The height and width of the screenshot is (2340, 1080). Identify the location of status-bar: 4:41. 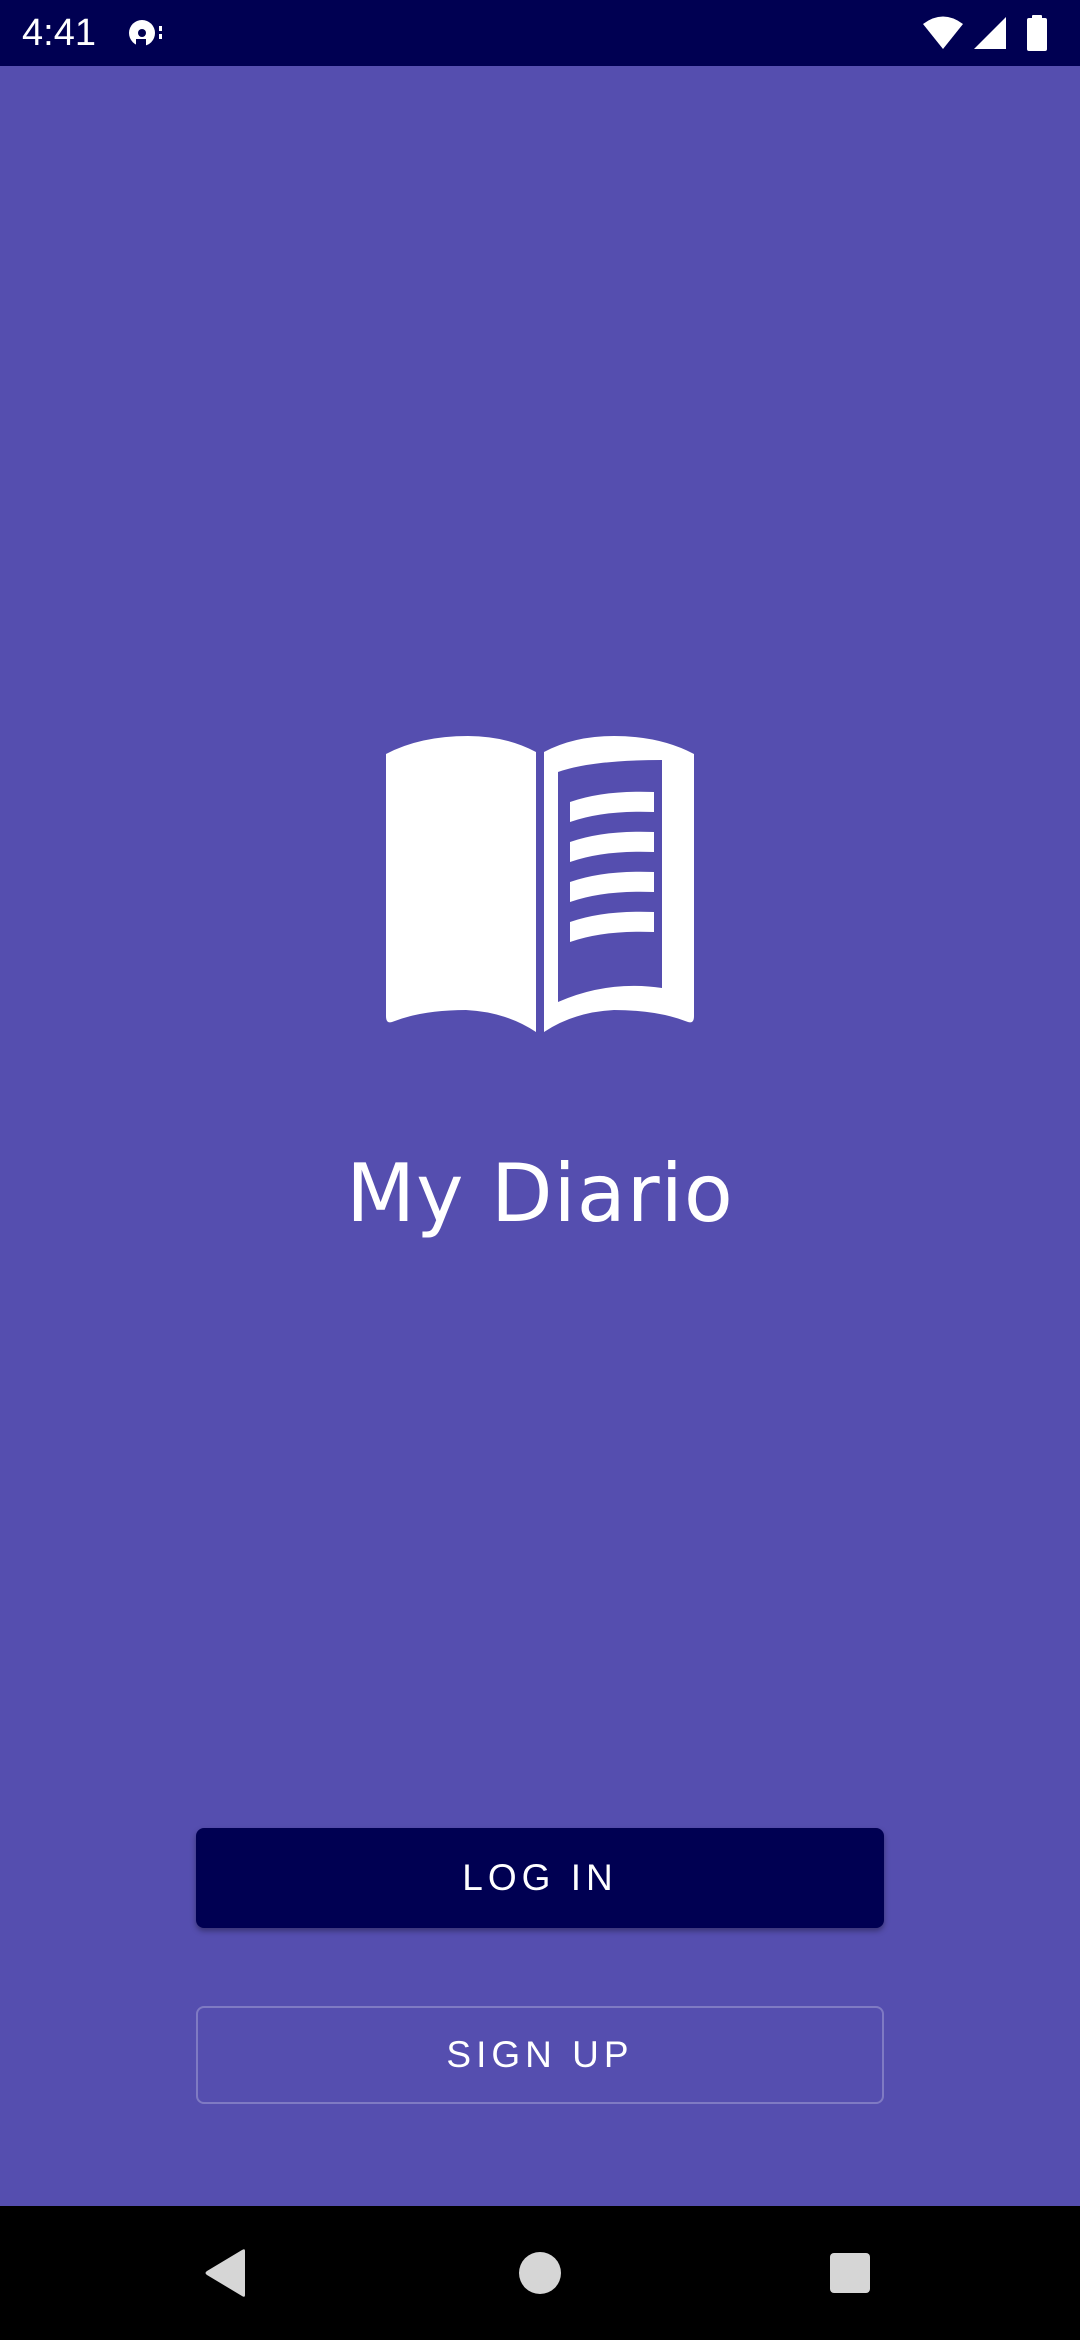
(540, 33).